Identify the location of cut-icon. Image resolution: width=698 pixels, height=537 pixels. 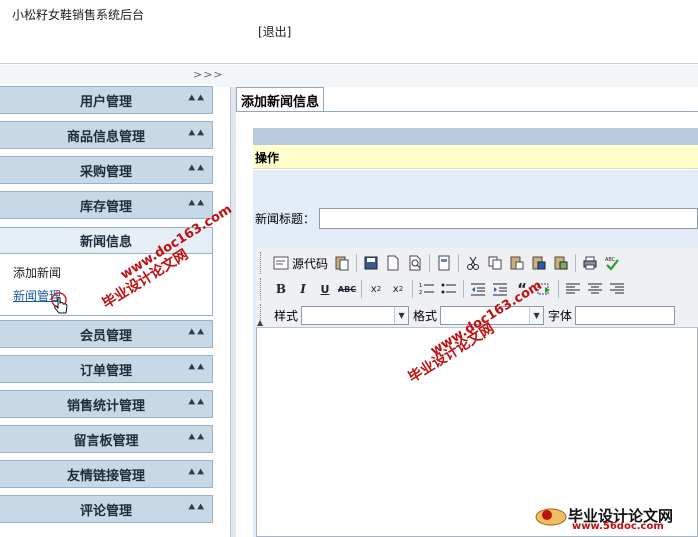
(473, 263).